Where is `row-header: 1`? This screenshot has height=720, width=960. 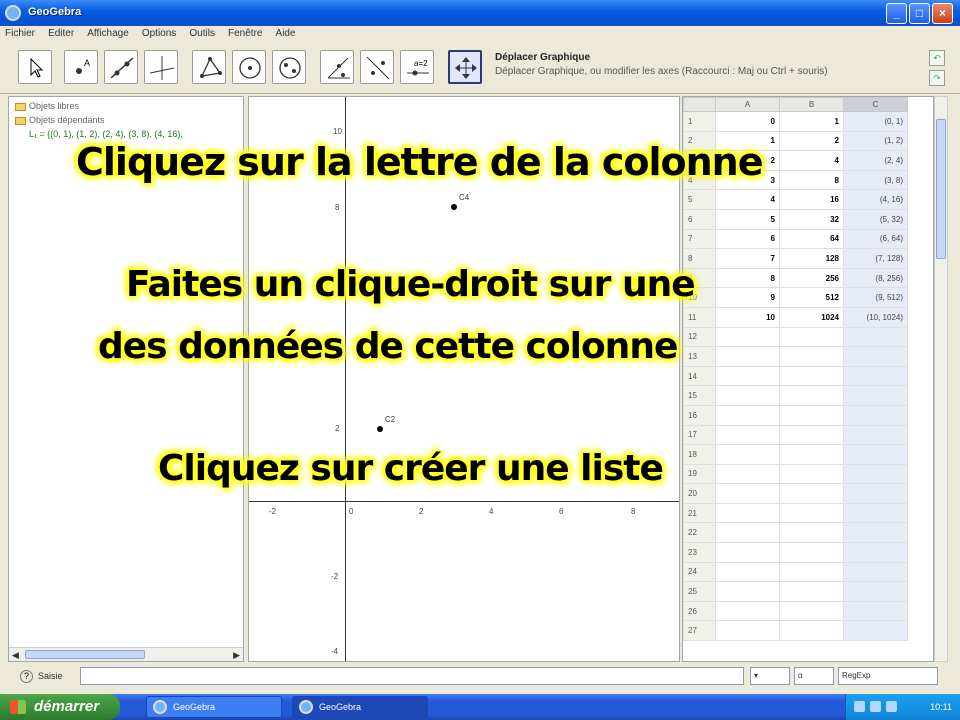 row-header: 1 is located at coordinates (699, 121).